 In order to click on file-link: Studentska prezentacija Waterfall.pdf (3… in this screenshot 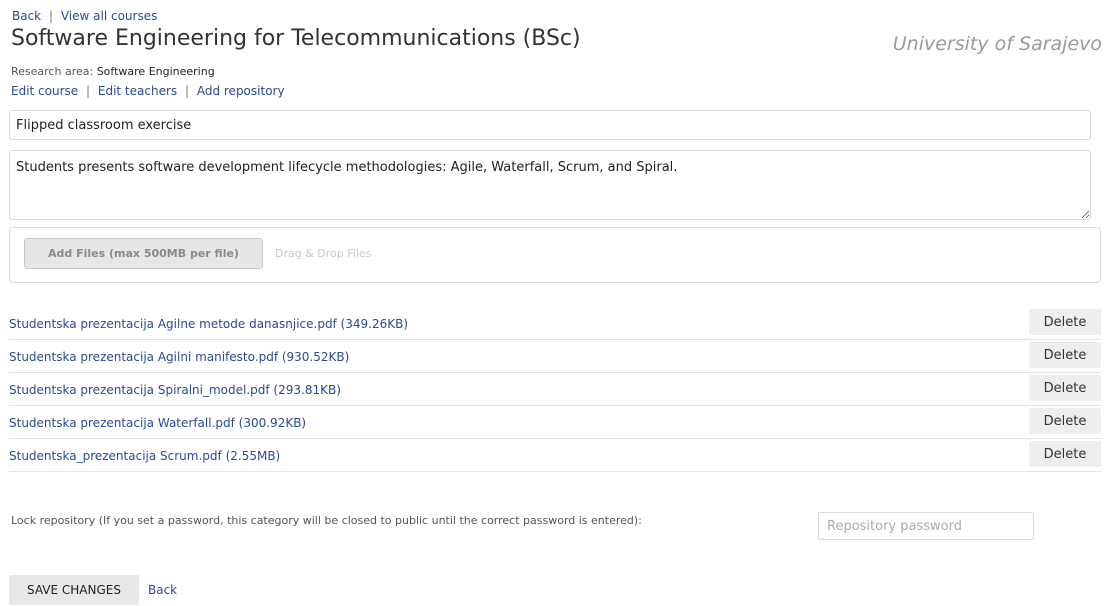, I will do `click(157, 423)`.